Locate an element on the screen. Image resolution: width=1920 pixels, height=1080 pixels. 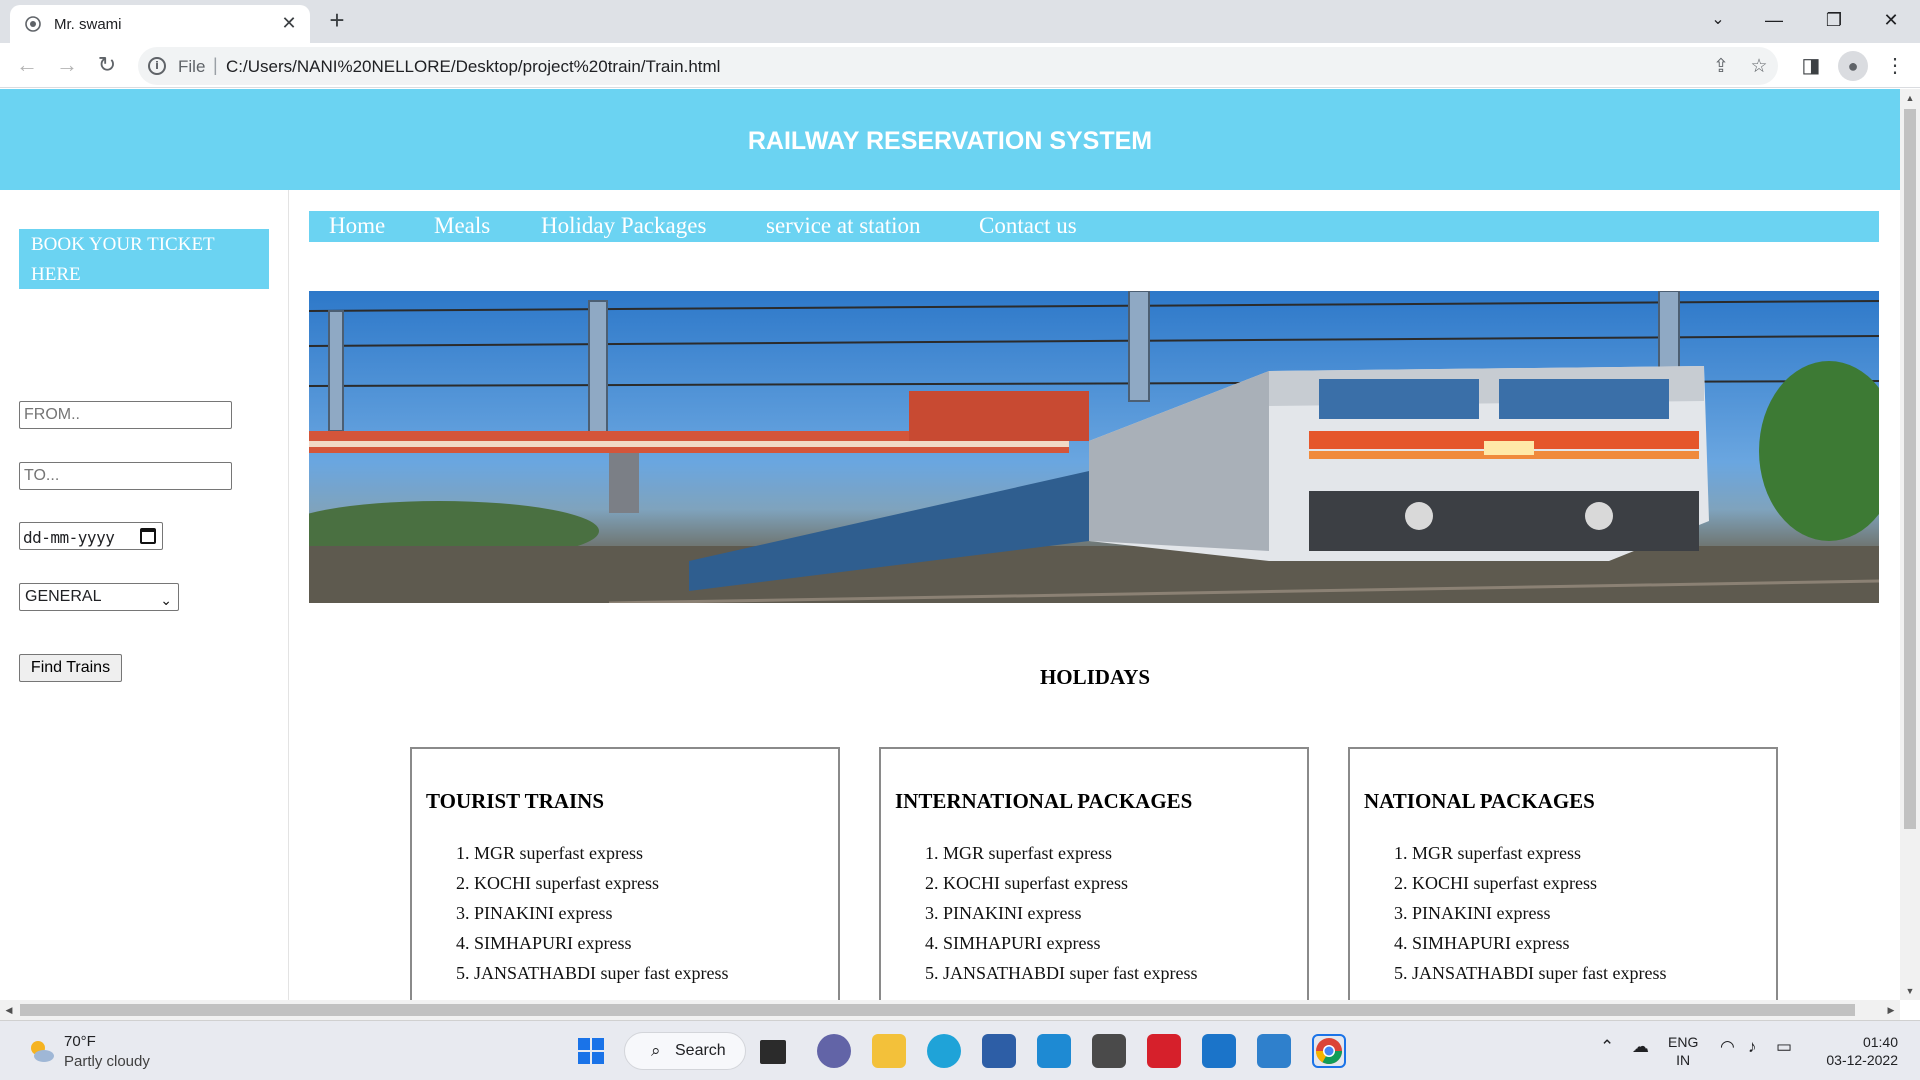
horizontal-scroll-thumb is located at coordinates (937, 1010).